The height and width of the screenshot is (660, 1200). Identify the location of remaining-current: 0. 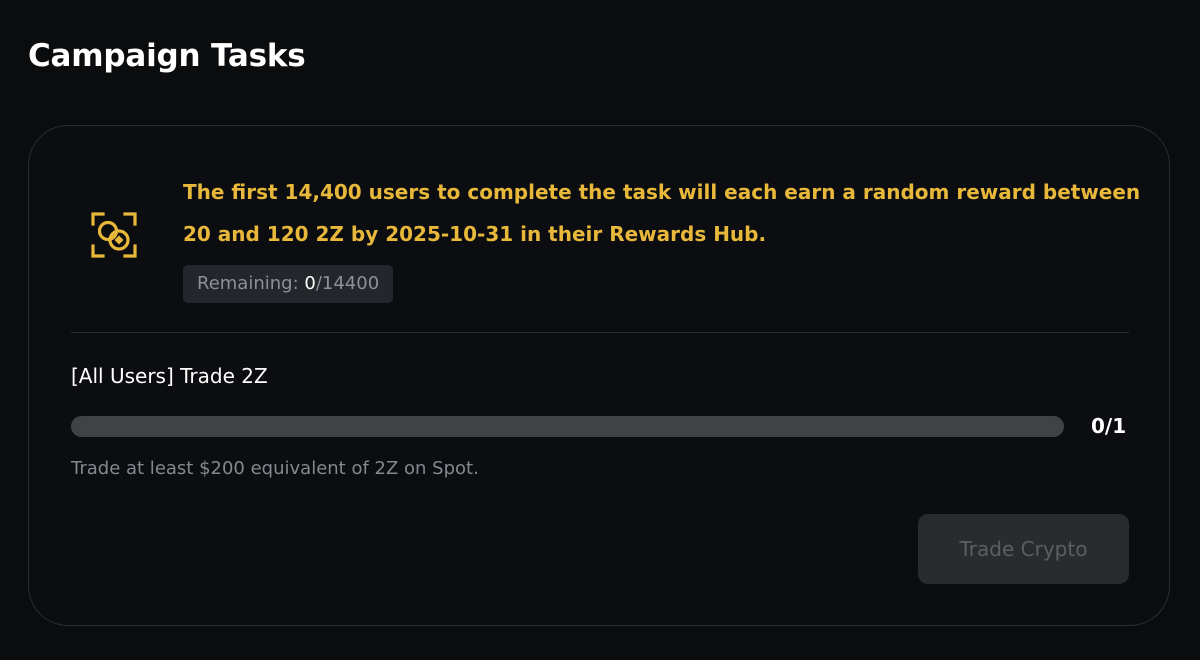
(310, 283).